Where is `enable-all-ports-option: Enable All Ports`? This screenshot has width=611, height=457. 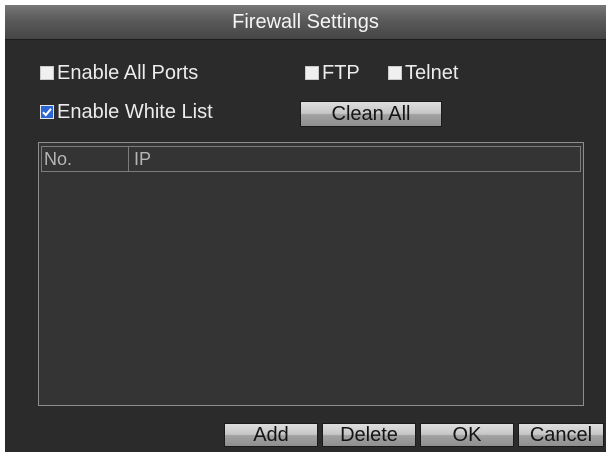 enable-all-ports-option: Enable All Ports is located at coordinates (119, 73).